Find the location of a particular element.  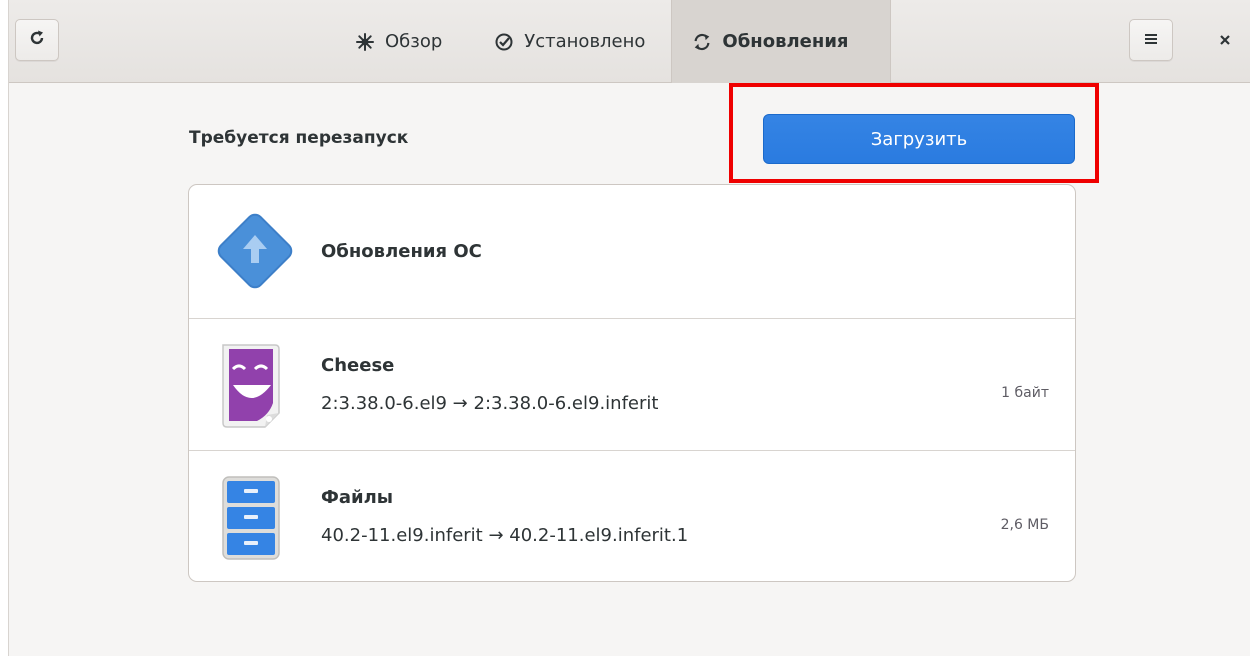

close-button is located at coordinates (1225, 40).